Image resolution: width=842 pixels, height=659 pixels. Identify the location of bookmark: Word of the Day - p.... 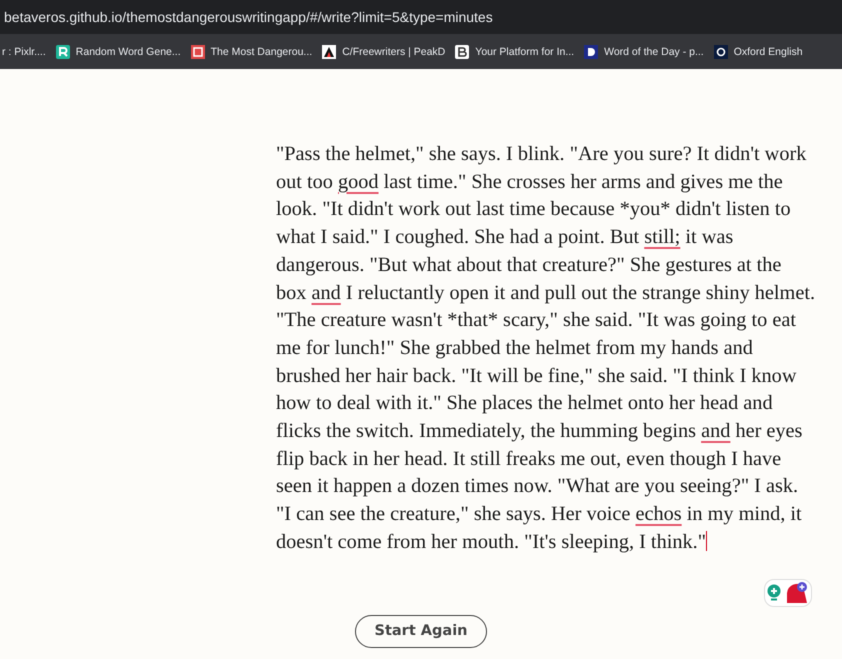
(644, 51).